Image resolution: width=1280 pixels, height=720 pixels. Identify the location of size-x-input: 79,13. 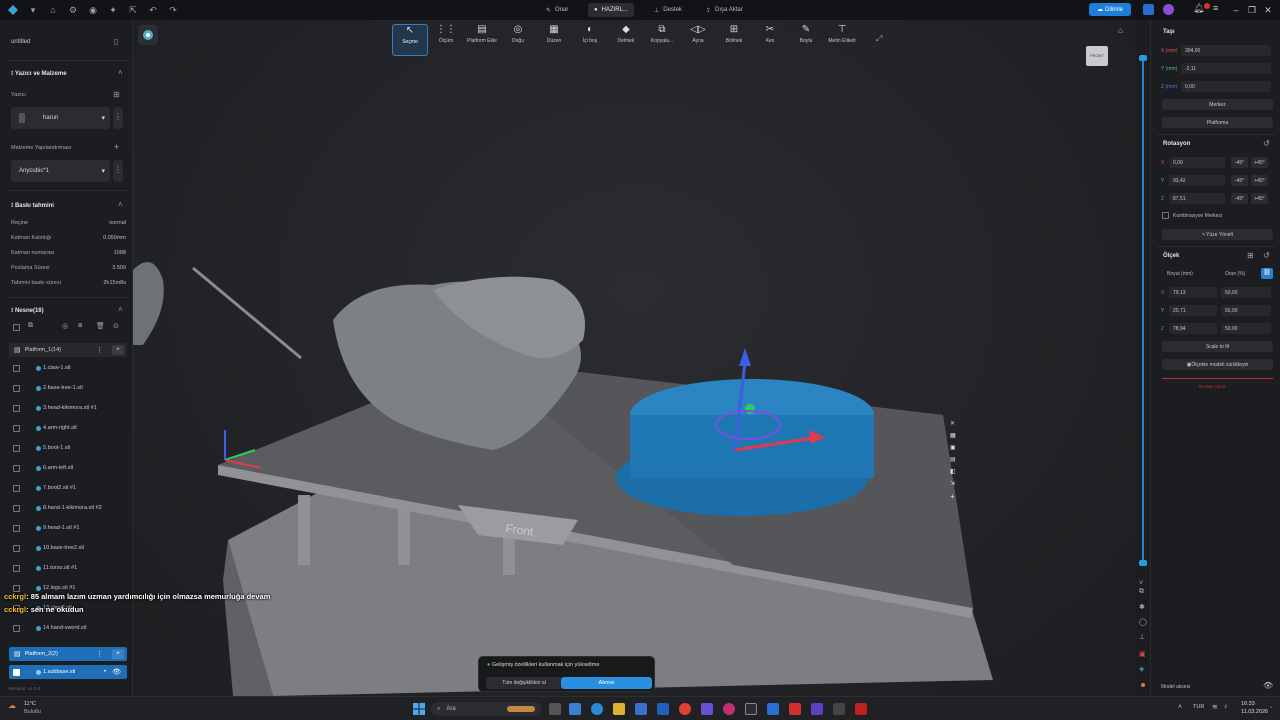
(1193, 292).